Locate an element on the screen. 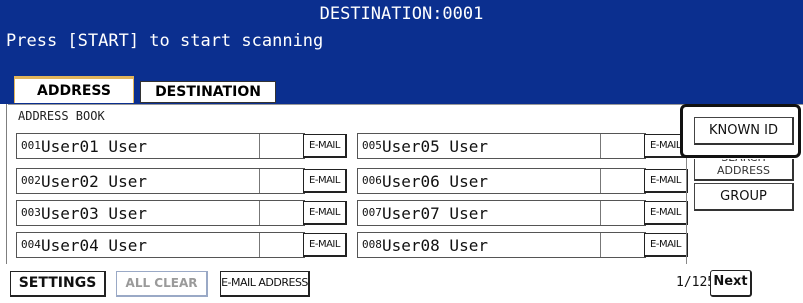 This screenshot has height=303, width=803. settings-button: SETTINGS is located at coordinates (58, 284).